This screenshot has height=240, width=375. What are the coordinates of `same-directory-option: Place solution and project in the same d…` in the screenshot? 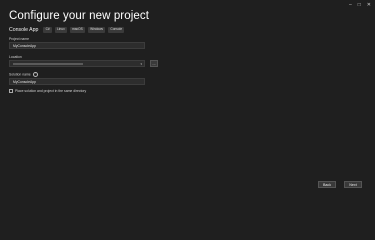 It's located at (47, 91).